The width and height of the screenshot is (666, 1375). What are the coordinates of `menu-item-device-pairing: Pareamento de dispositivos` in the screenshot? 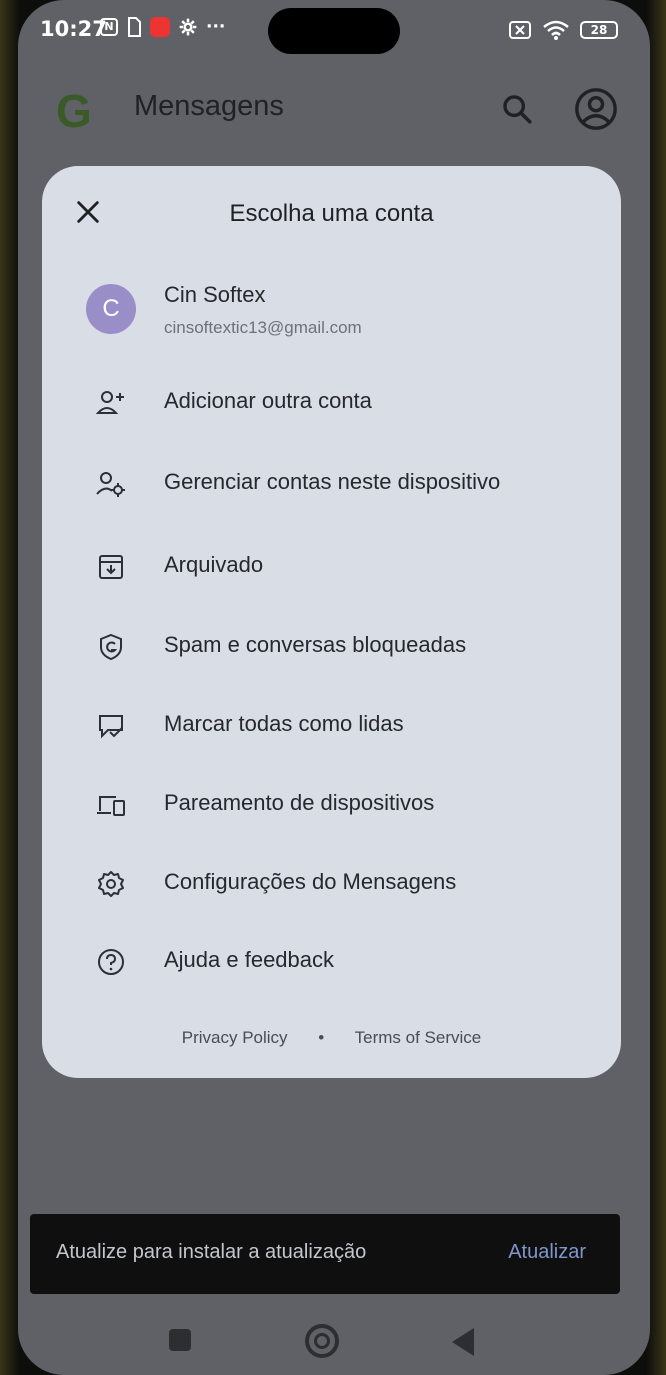 It's located at (332, 805).